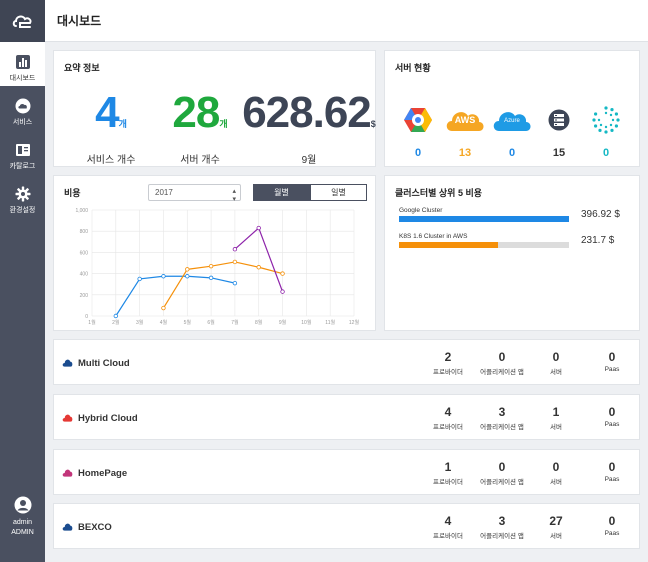  Describe the element at coordinates (512, 153) in the screenshot. I see `azure-count: 0` at that location.